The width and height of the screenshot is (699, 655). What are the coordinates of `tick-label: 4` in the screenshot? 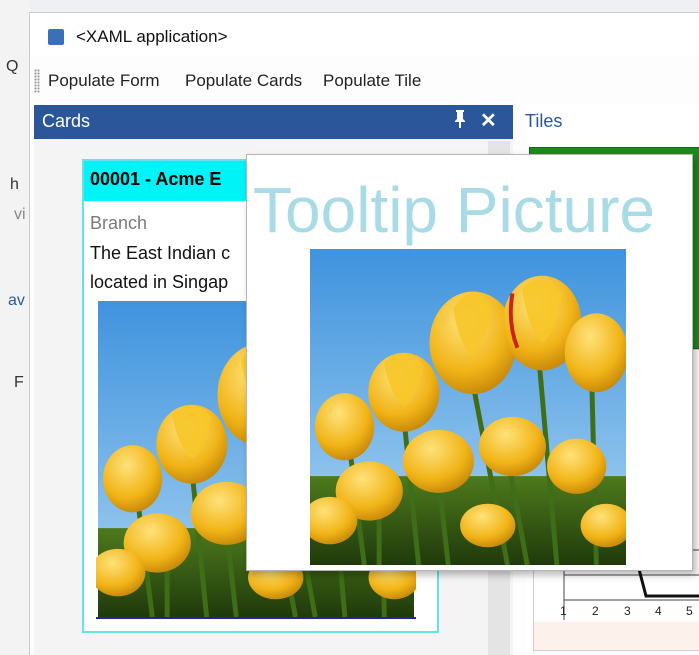 It's located at (658, 611).